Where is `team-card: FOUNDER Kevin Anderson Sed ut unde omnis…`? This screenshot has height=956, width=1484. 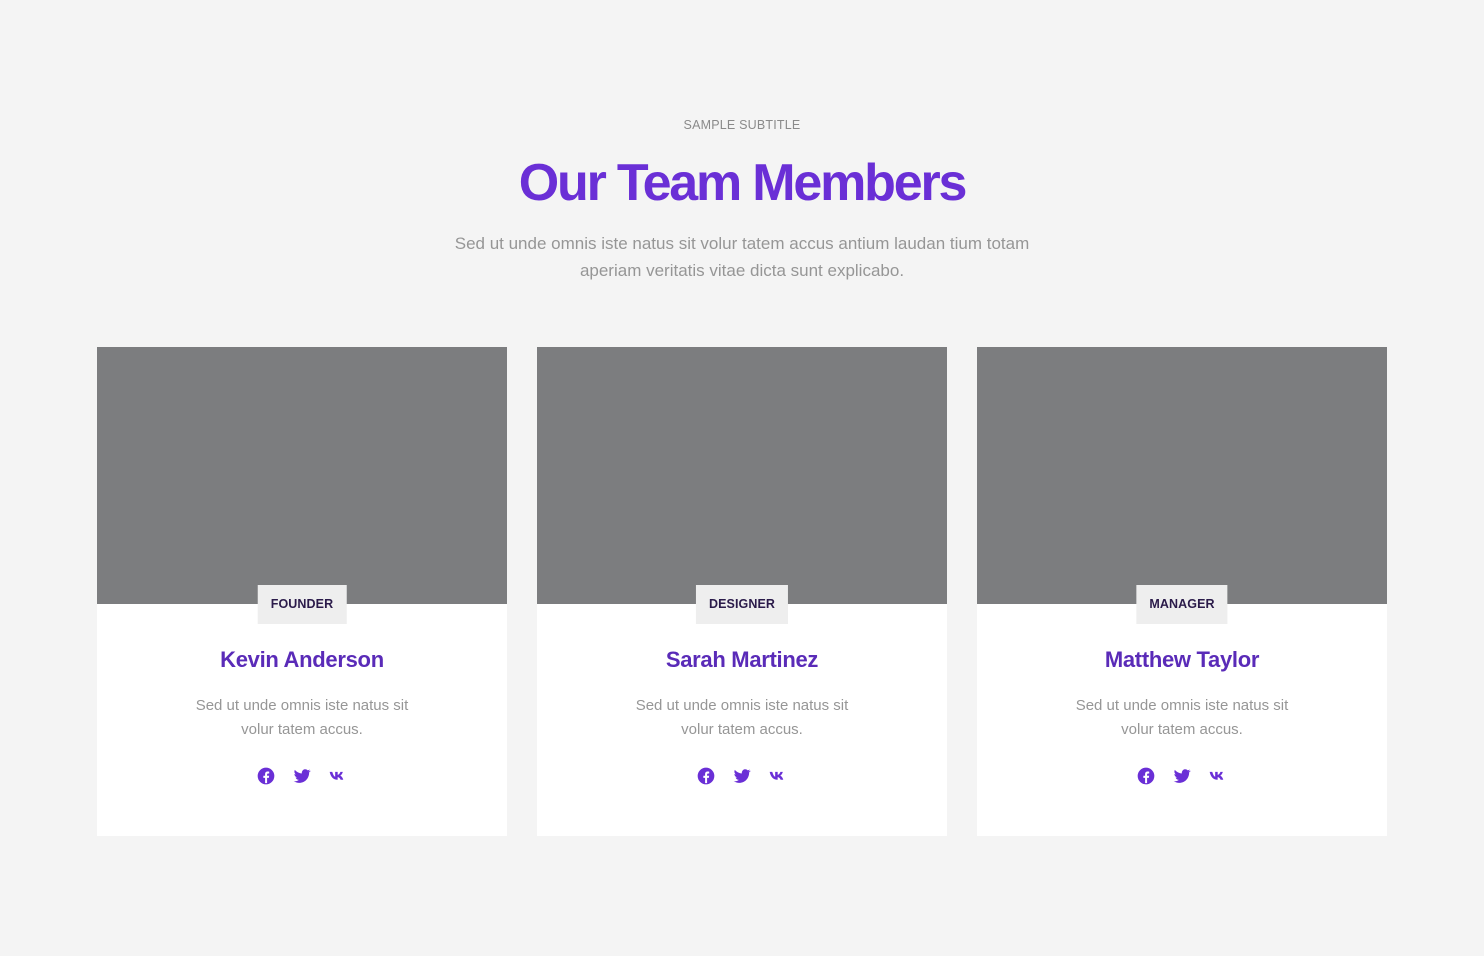 team-card: FOUNDER Kevin Anderson Sed ut unde omnis… is located at coordinates (302, 591).